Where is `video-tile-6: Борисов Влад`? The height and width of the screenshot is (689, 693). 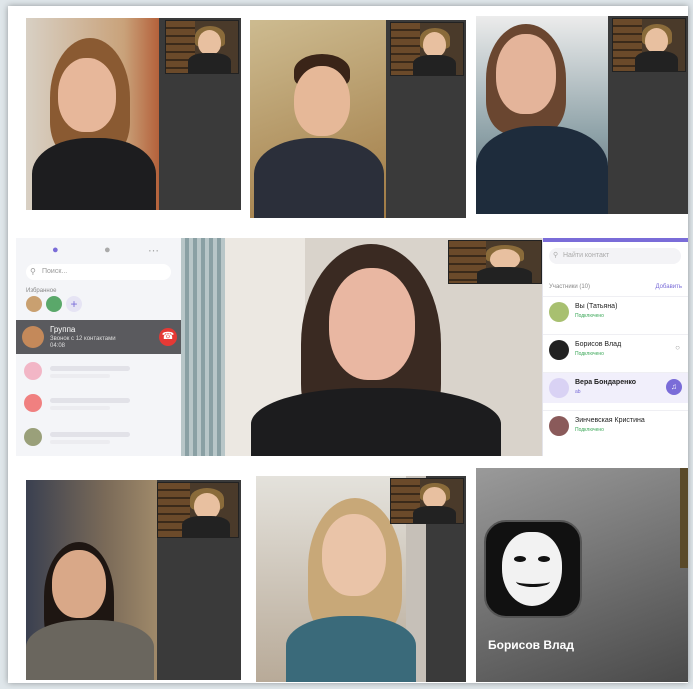
video-tile-6: Борисов Влад is located at coordinates (582, 575).